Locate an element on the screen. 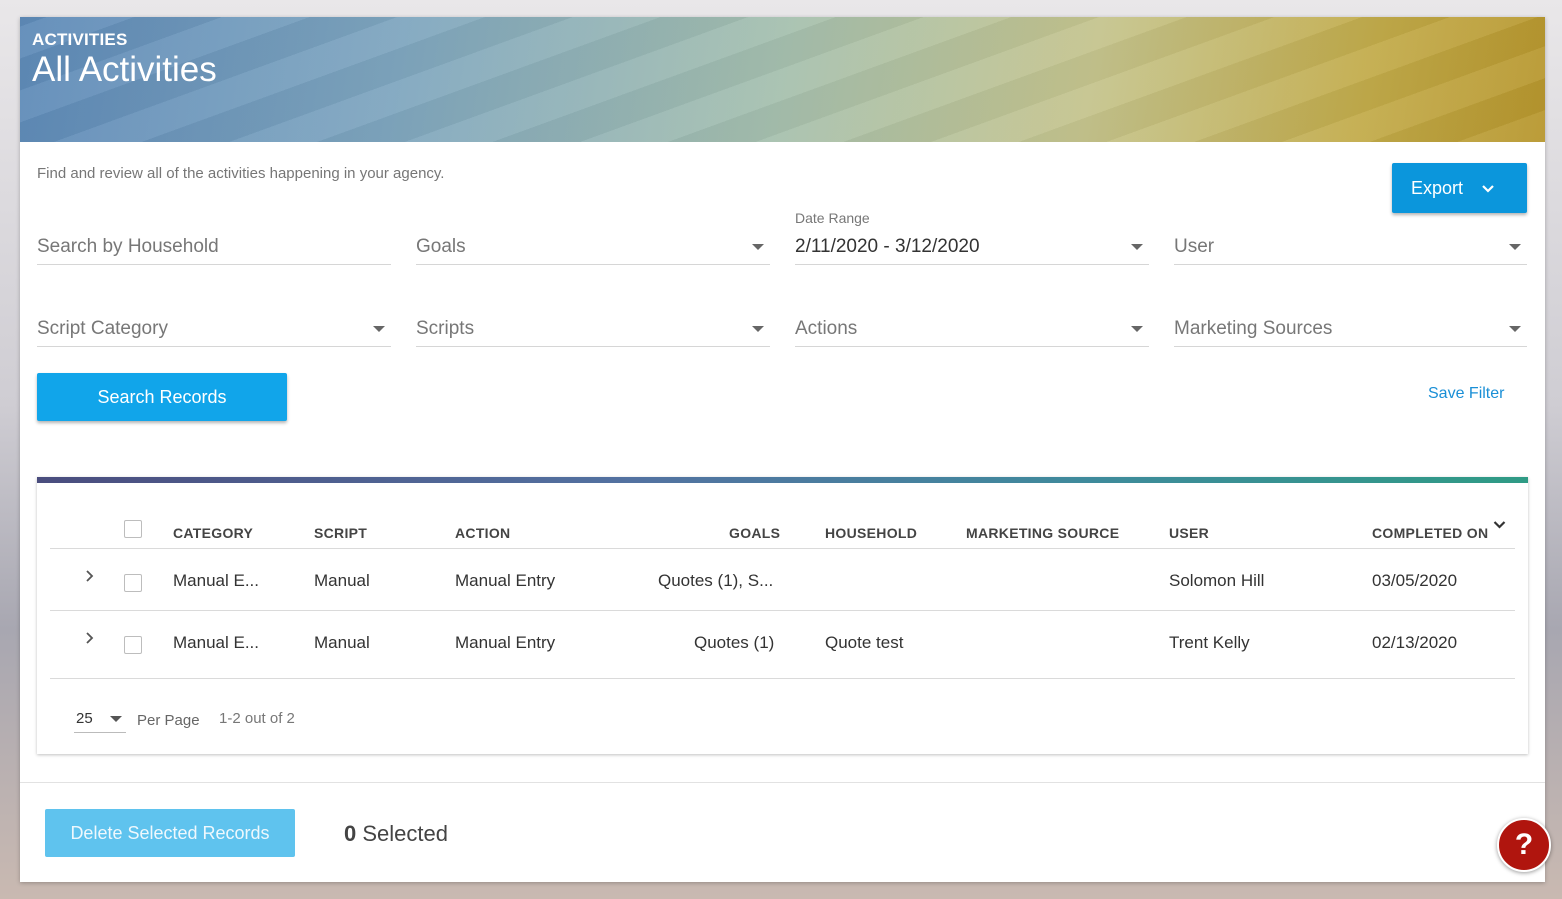 This screenshot has height=899, width=1562. page-banner: ACTIVITIES All Activities is located at coordinates (782, 79).